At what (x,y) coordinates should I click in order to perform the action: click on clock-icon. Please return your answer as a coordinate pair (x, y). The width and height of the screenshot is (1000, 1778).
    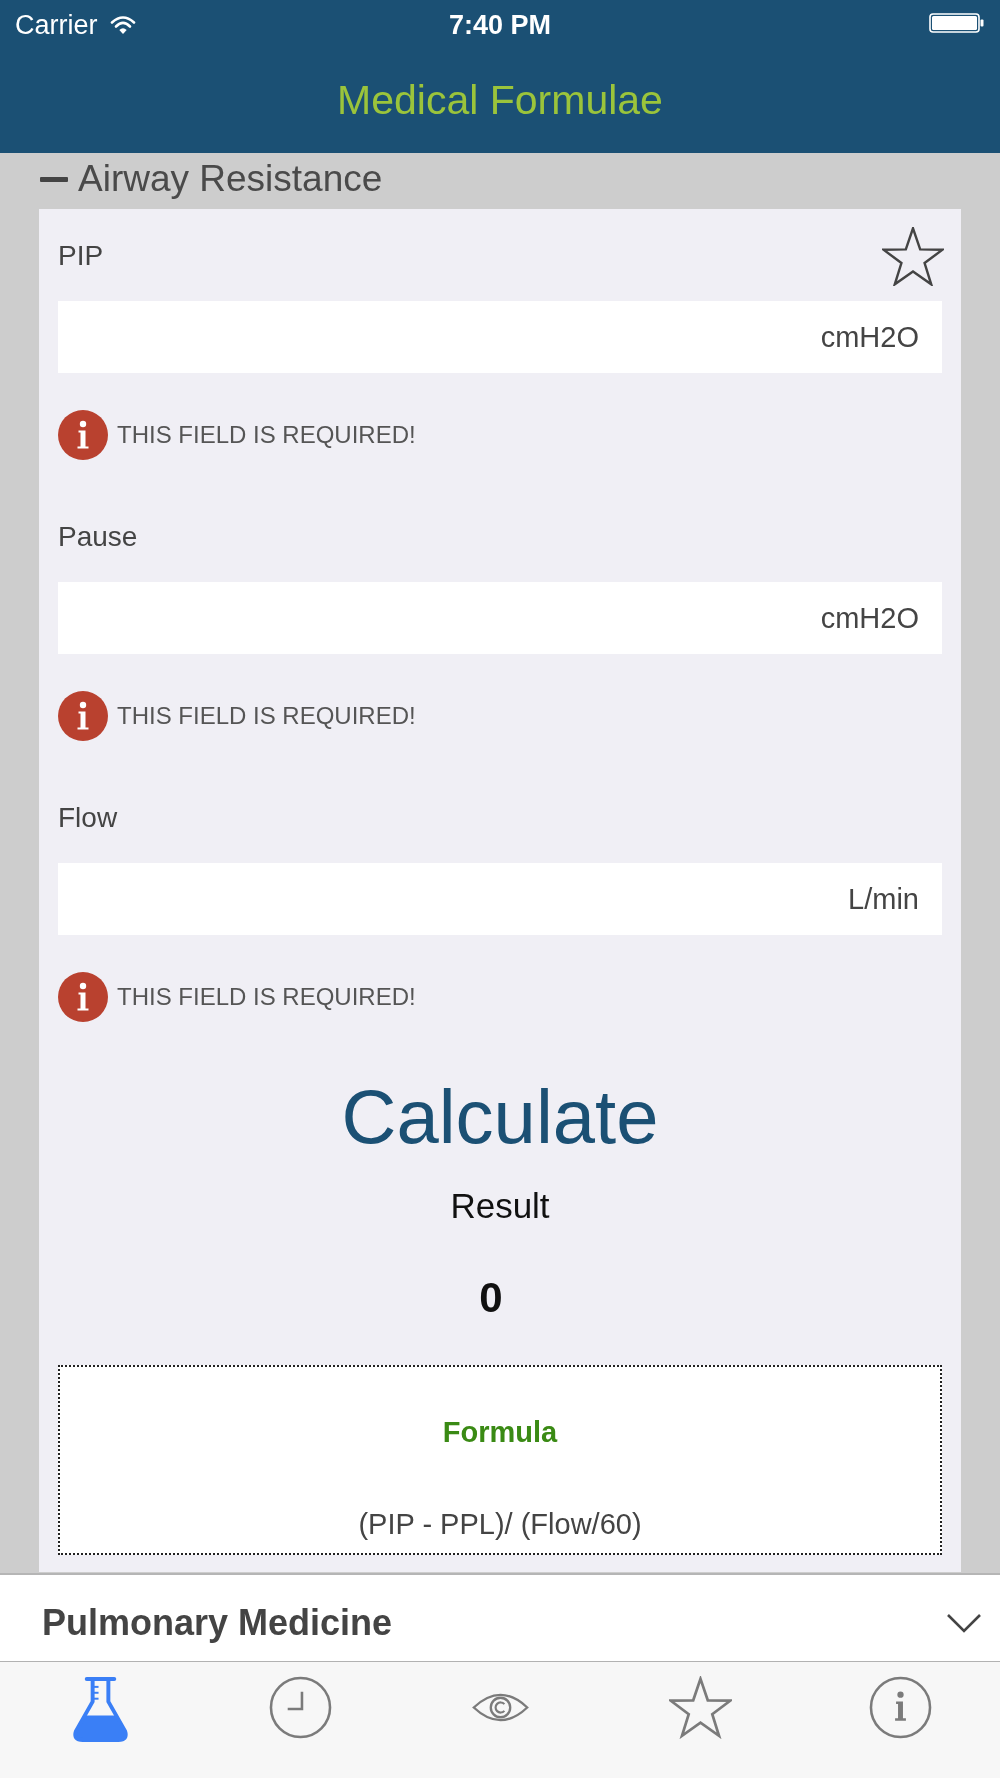
    Looking at the image, I should click on (300, 1707).